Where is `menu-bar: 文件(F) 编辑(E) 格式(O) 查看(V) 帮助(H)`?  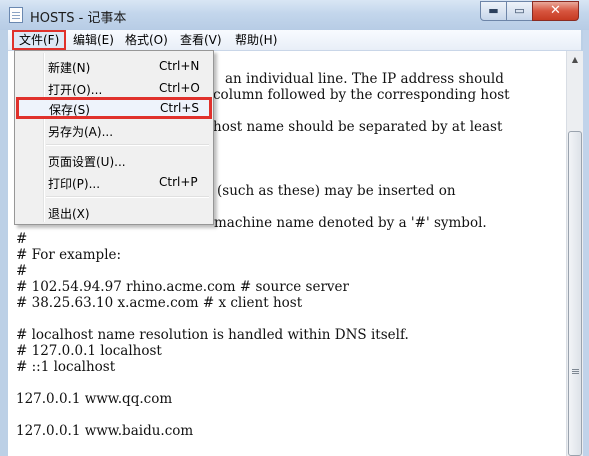
menu-bar: 文件(F) 编辑(E) 格式(O) 查看(V) 帮助(H) is located at coordinates (294, 40).